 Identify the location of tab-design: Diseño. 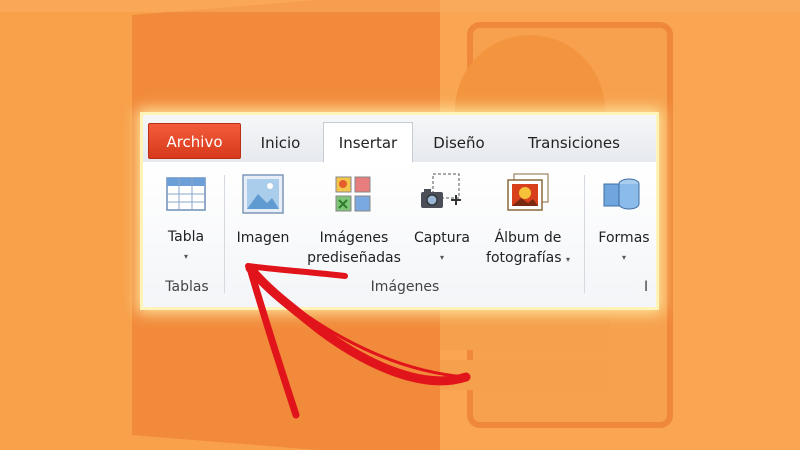
(459, 142).